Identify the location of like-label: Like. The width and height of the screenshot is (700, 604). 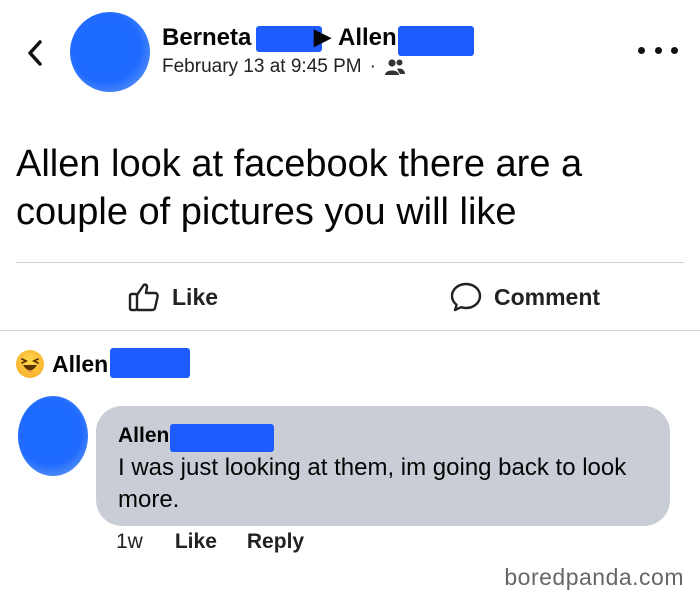
(195, 296).